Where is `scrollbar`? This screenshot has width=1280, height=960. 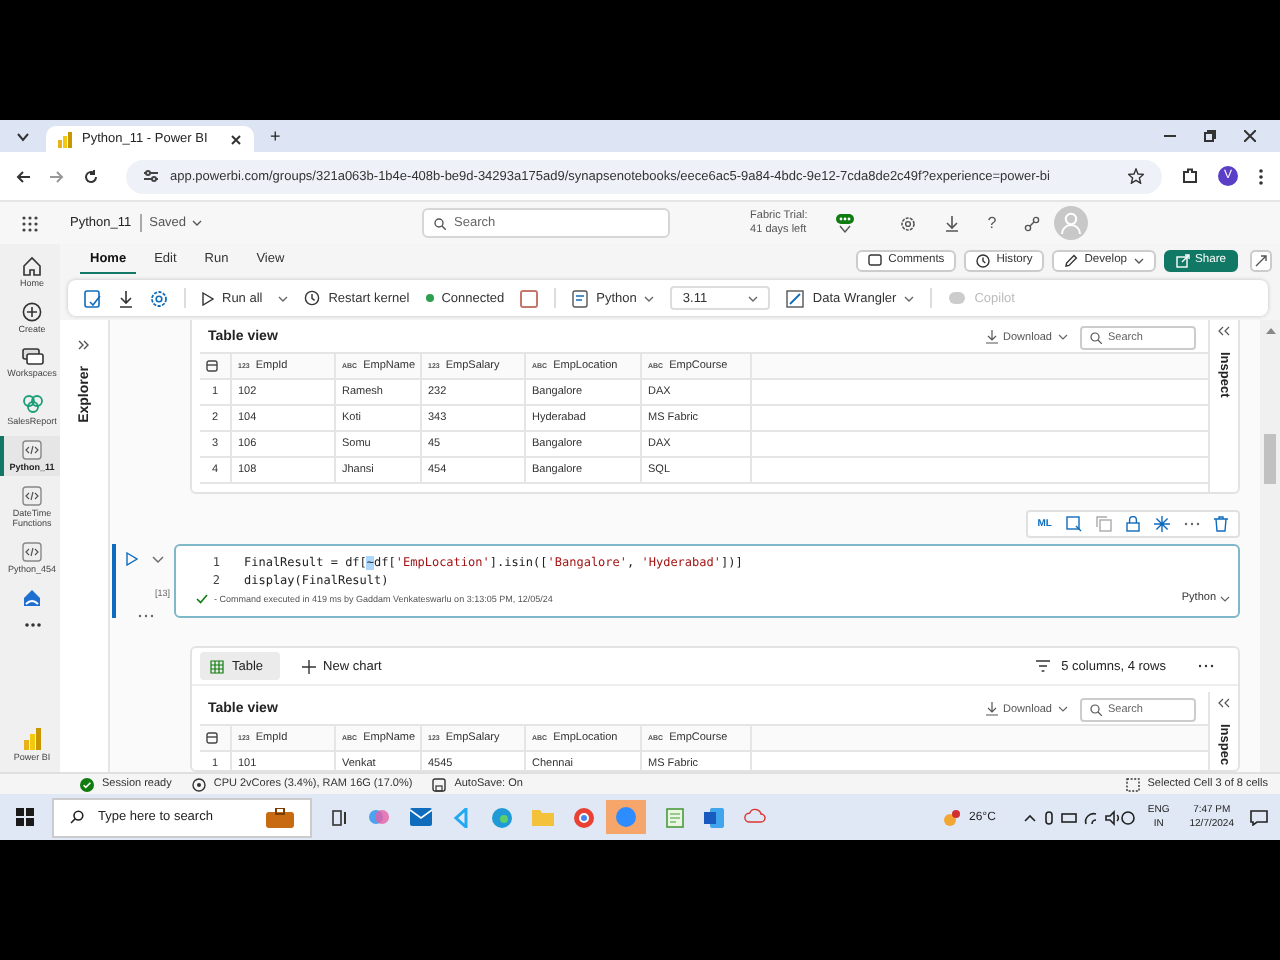
scrollbar is located at coordinates (1270, 546).